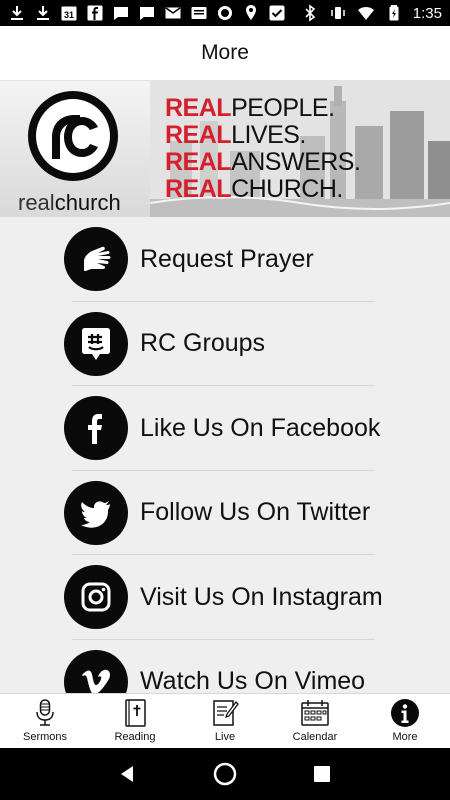 The height and width of the screenshot is (800, 450). I want to click on page-title: More, so click(225, 52).